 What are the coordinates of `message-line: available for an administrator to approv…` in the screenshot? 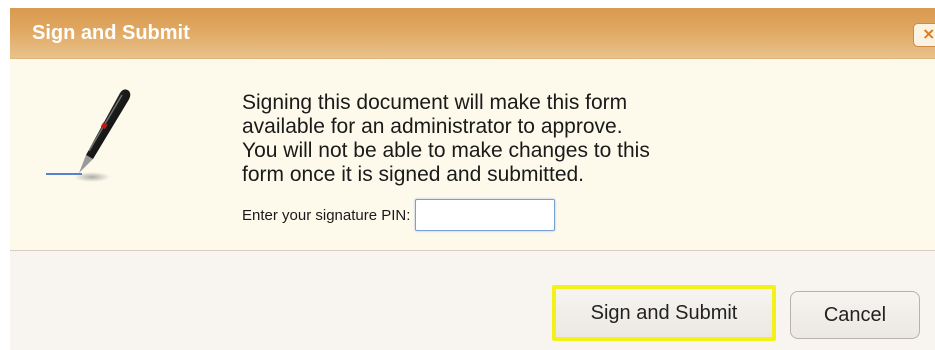 It's located at (432, 126).